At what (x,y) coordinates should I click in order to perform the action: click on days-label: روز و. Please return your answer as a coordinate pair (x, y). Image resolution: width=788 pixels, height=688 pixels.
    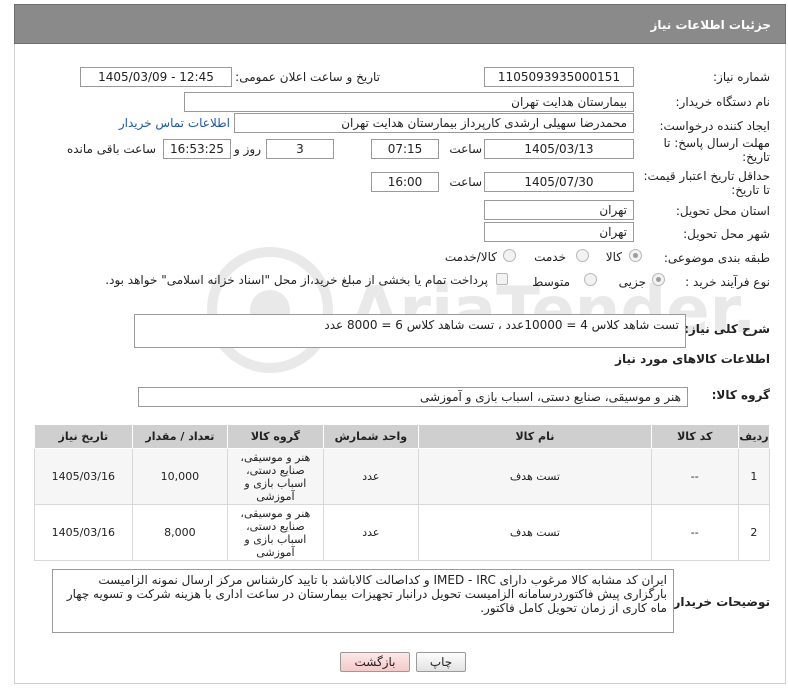
    Looking at the image, I should click on (247, 149).